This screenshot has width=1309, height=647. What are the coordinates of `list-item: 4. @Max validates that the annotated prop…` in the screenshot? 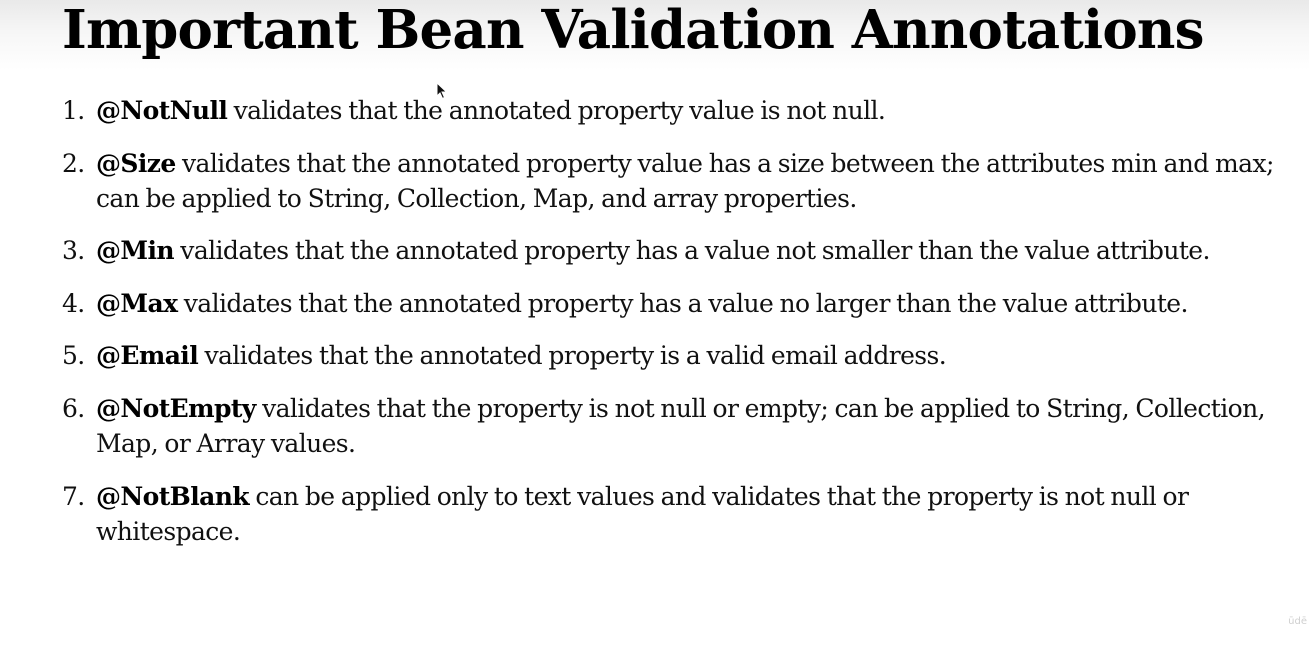 It's located at (682, 303).